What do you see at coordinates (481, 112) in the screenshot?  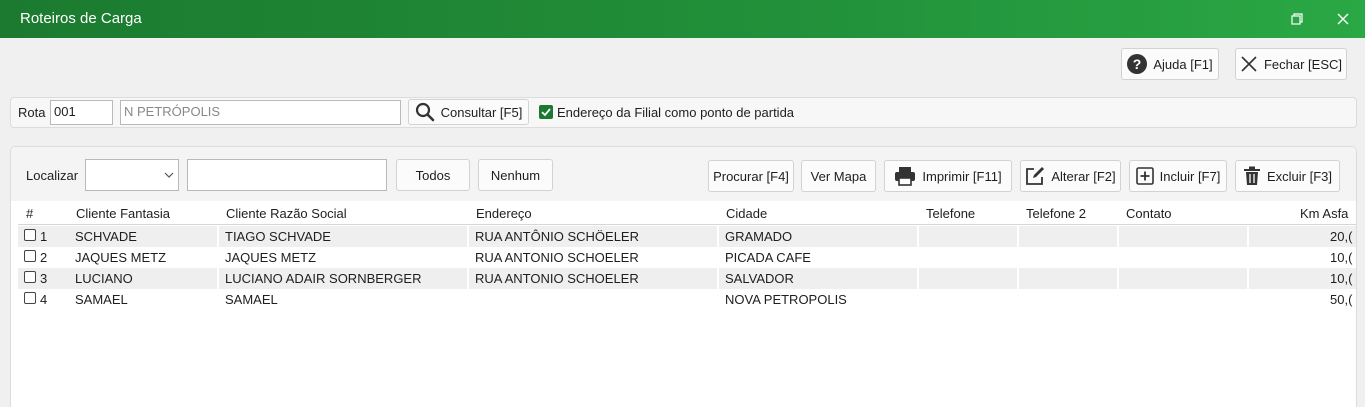 I see `consult-label: Consultar [F5]` at bounding box center [481, 112].